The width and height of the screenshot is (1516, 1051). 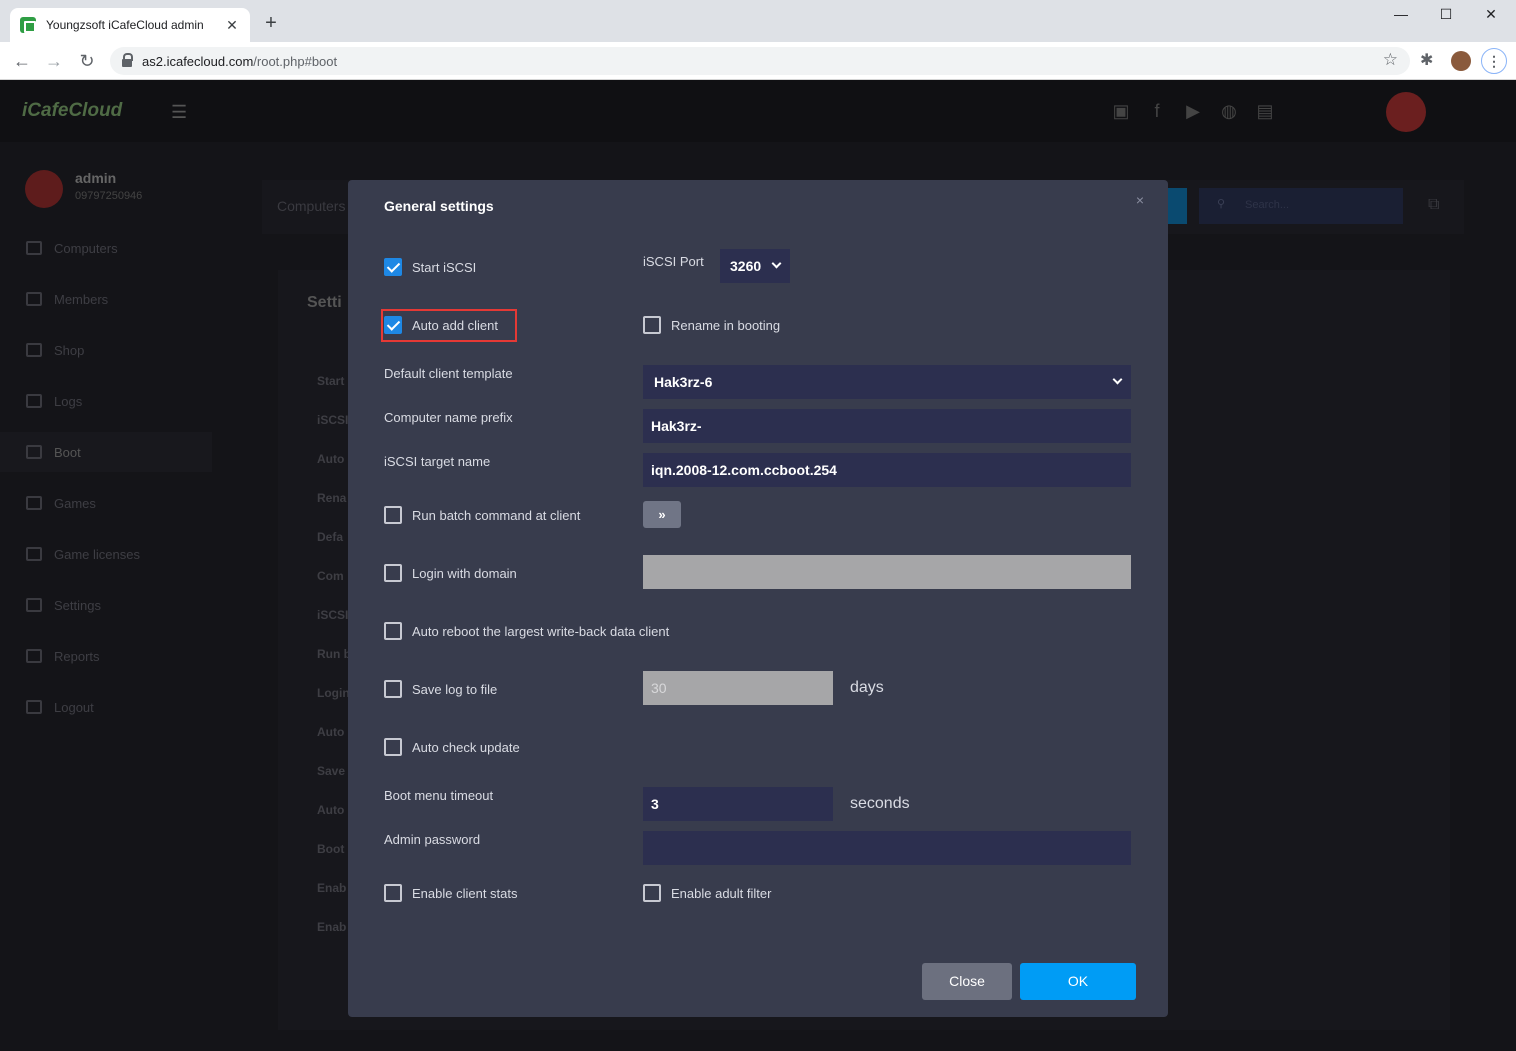 What do you see at coordinates (106, 401) in the screenshot?
I see `sidebar-item-logs: Logs` at bounding box center [106, 401].